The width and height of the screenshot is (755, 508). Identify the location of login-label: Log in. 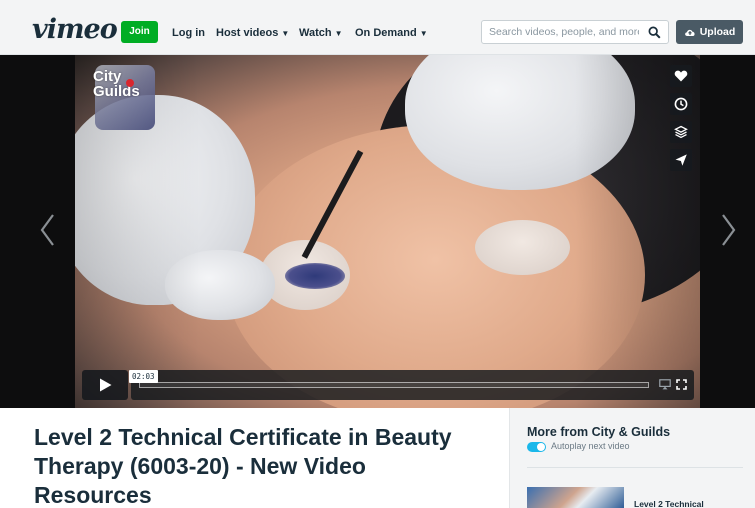
(188, 33).